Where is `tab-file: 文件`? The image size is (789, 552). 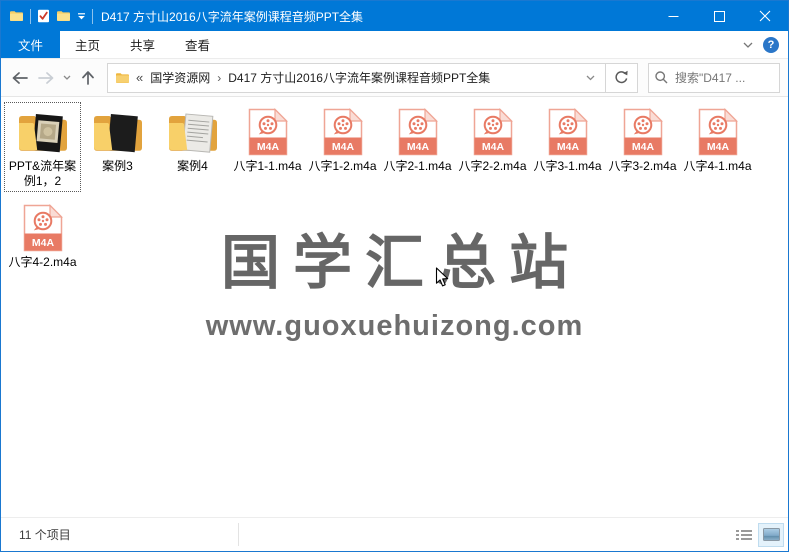
tab-file: 文件 is located at coordinates (31, 44).